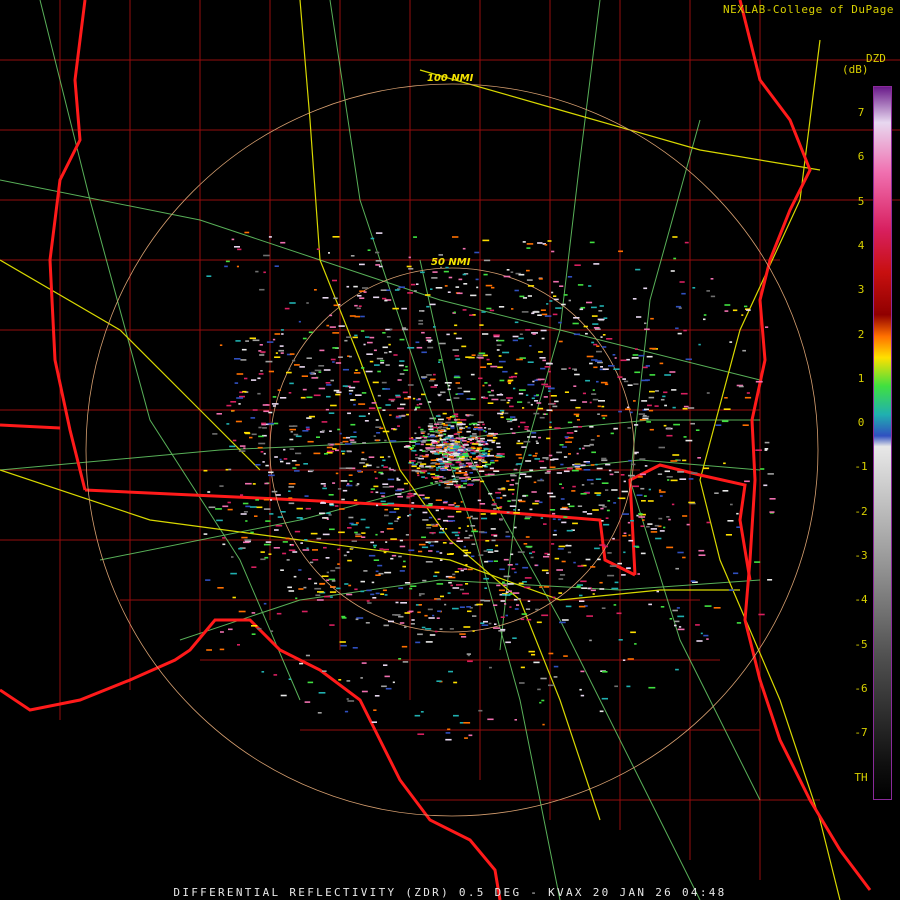 Image resolution: width=900 pixels, height=900 pixels. I want to click on colorbar-tick-label: 7, so click(861, 112).